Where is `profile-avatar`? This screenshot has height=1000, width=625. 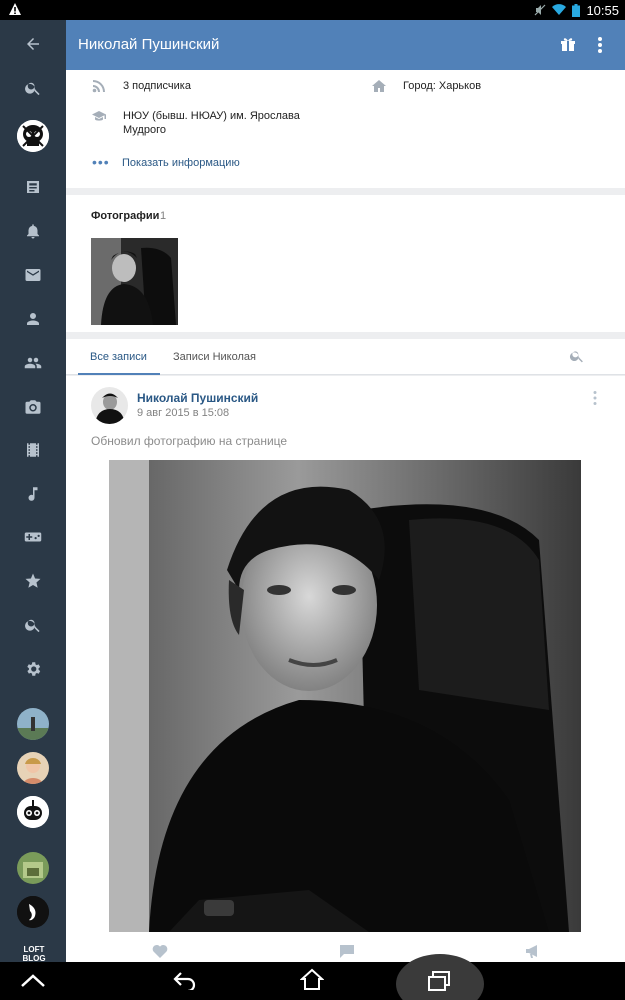 profile-avatar is located at coordinates (33, 136).